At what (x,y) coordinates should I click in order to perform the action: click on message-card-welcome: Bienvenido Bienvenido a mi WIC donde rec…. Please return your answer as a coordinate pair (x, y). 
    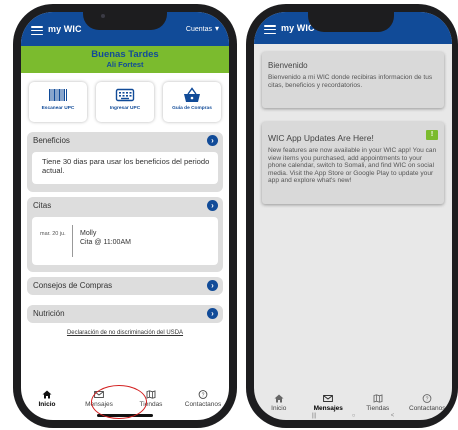
    Looking at the image, I should click on (353, 80).